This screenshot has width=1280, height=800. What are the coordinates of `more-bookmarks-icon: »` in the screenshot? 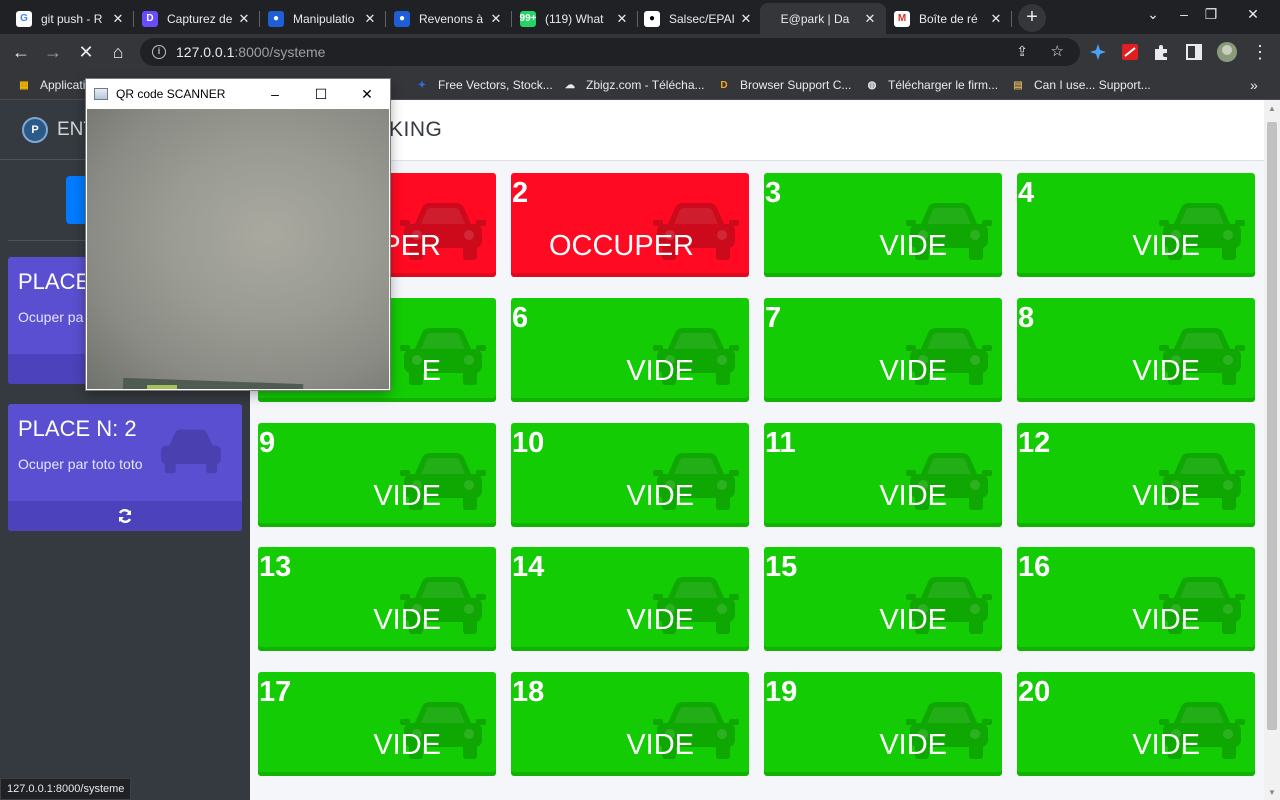 It's located at (1254, 85).